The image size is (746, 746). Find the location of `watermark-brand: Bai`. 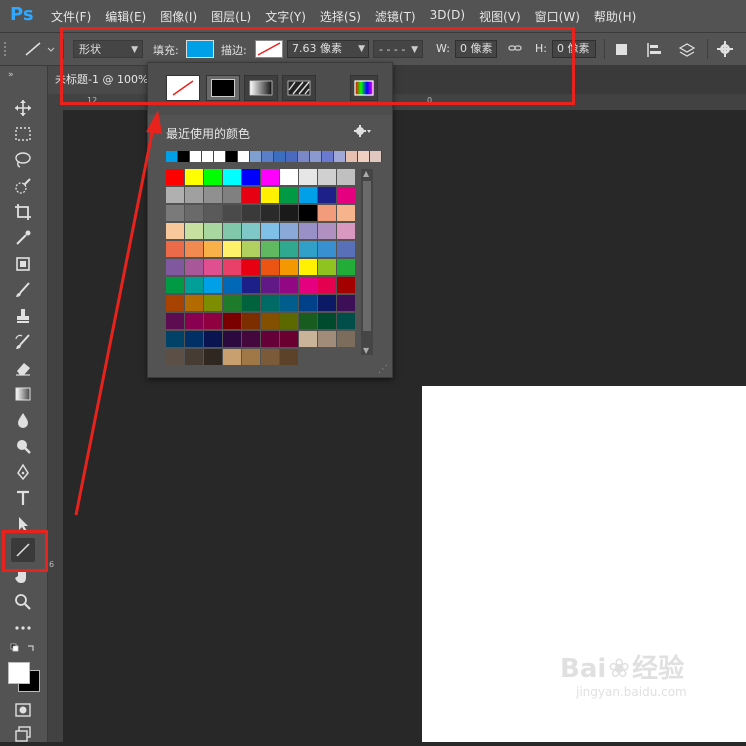

watermark-brand: Bai is located at coordinates (583, 669).